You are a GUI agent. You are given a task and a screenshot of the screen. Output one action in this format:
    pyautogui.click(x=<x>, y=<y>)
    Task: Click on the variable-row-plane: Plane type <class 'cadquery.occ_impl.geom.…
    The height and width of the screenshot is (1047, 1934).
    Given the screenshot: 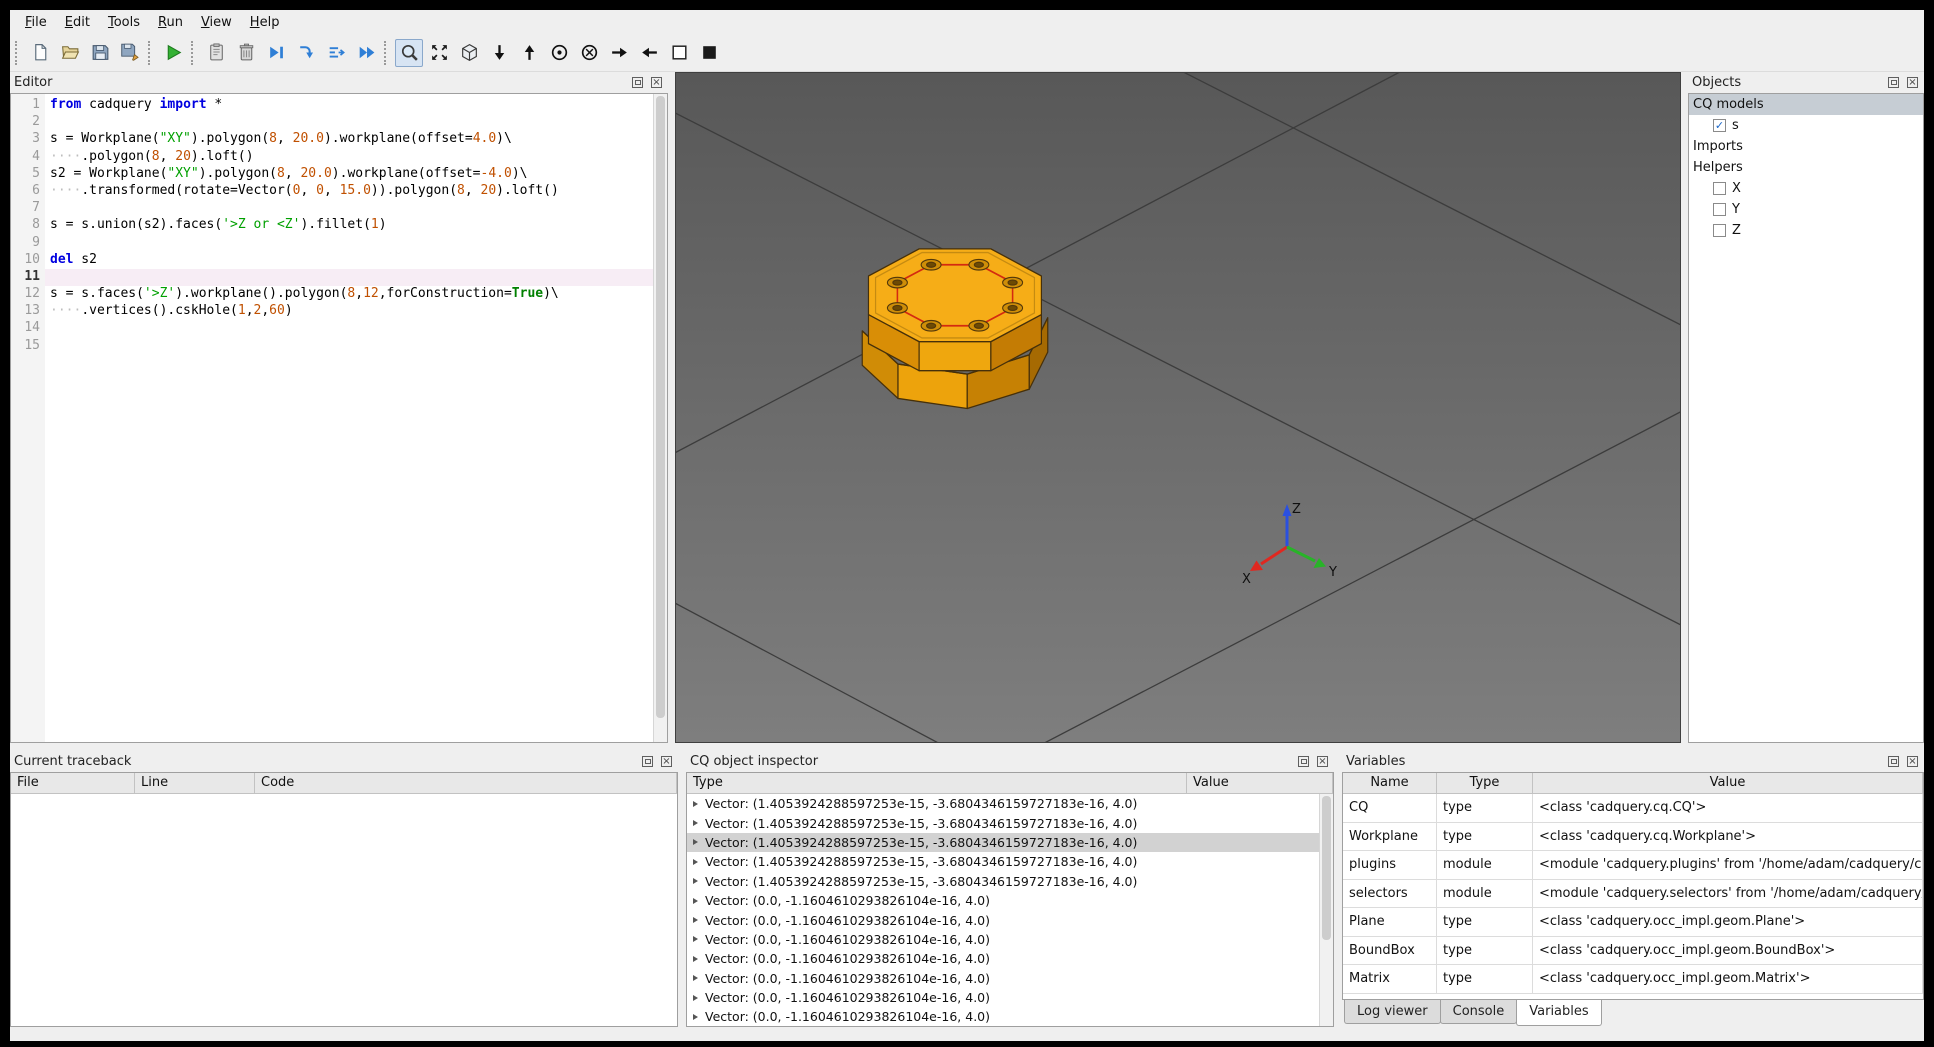 What is the action you would take?
    pyautogui.click(x=1633, y=922)
    